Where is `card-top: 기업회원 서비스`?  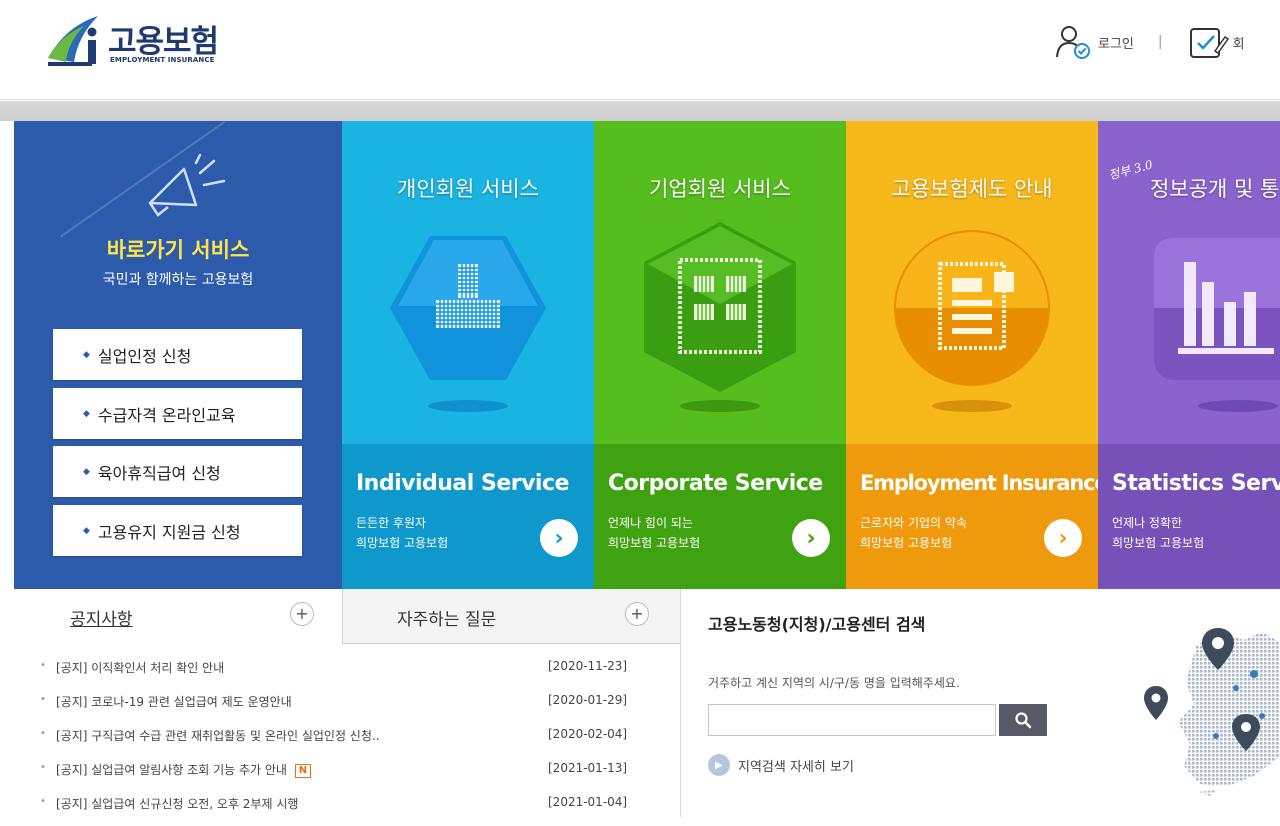 card-top: 기업회원 서비스 is located at coordinates (720, 282).